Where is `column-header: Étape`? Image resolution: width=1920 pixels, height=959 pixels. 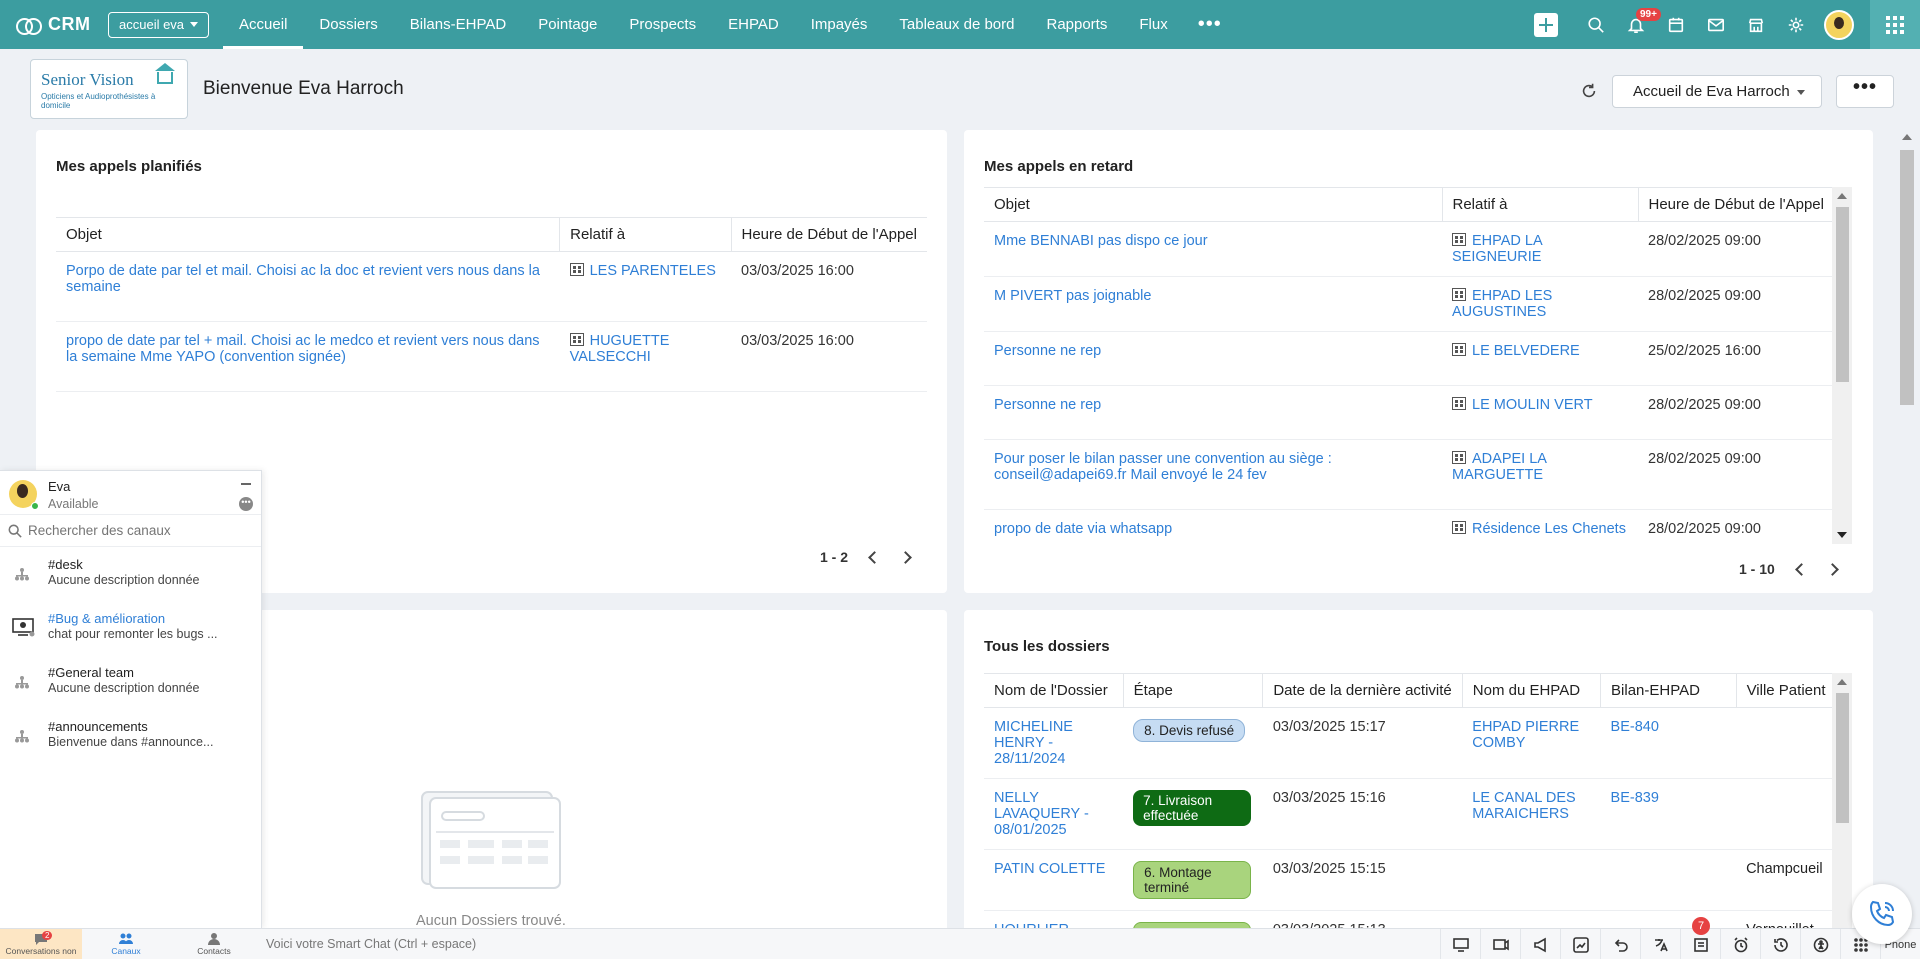 column-header: Étape is located at coordinates (1193, 690).